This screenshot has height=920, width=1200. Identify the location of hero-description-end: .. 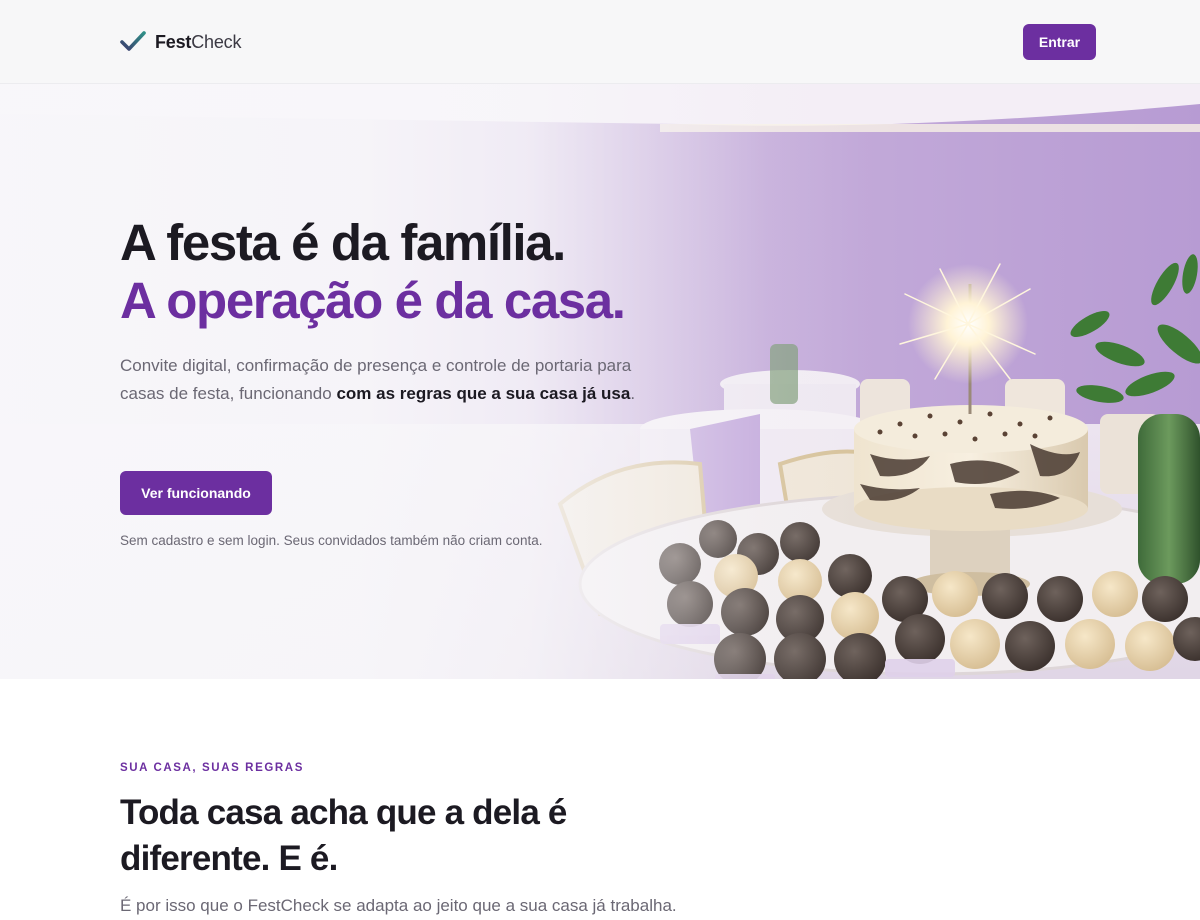
(633, 393).